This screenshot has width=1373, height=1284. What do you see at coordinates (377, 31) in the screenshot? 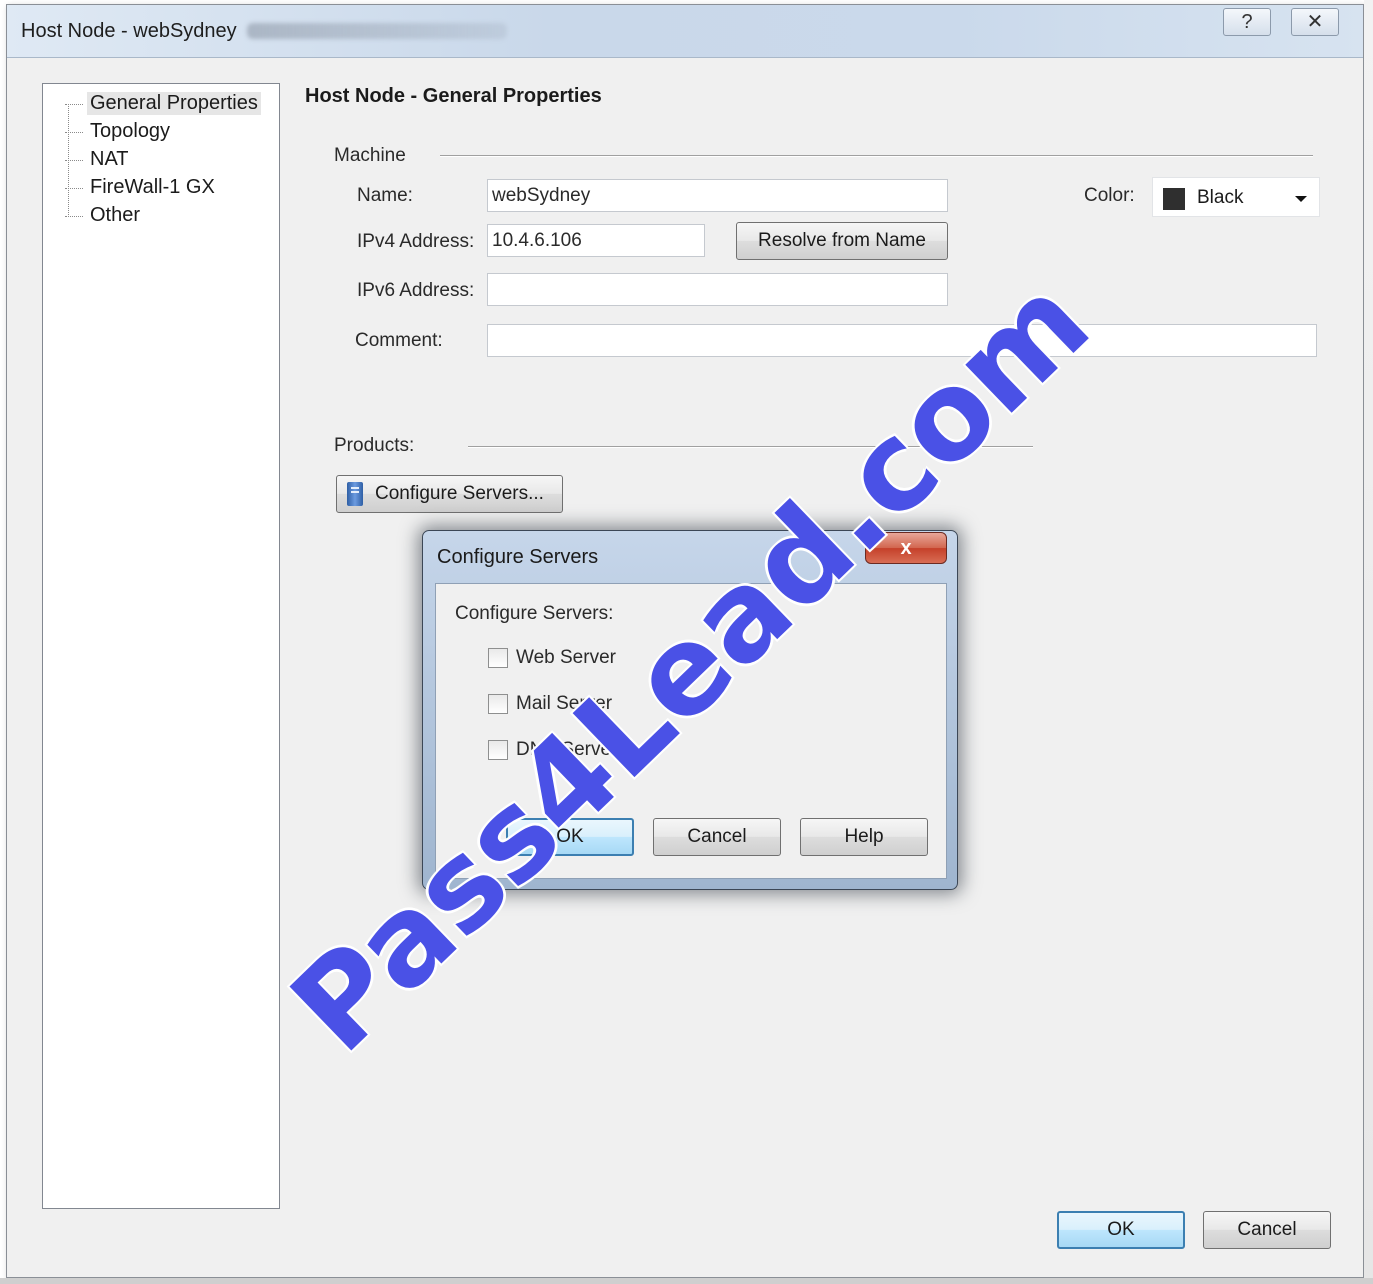
I see `blurred-title-area` at bounding box center [377, 31].